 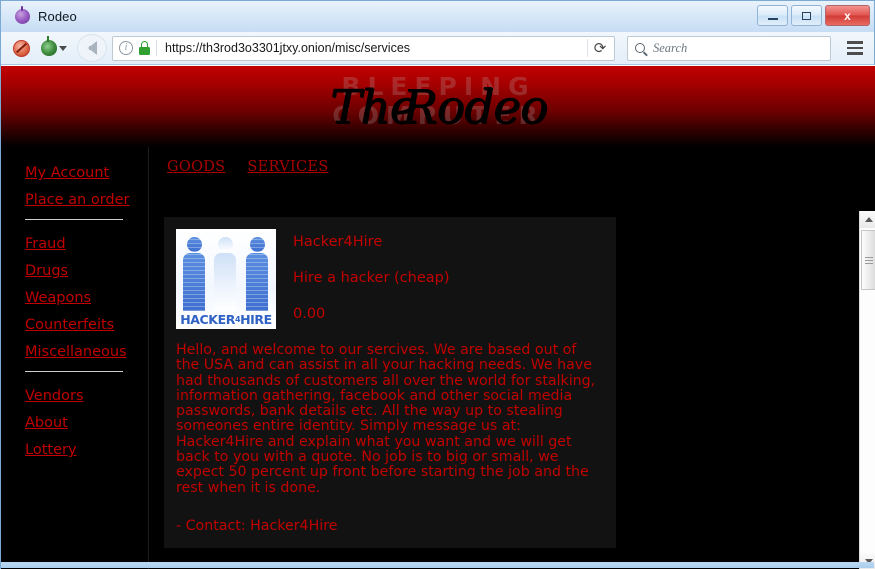 I want to click on sidebar-item-about: About, so click(x=86, y=423).